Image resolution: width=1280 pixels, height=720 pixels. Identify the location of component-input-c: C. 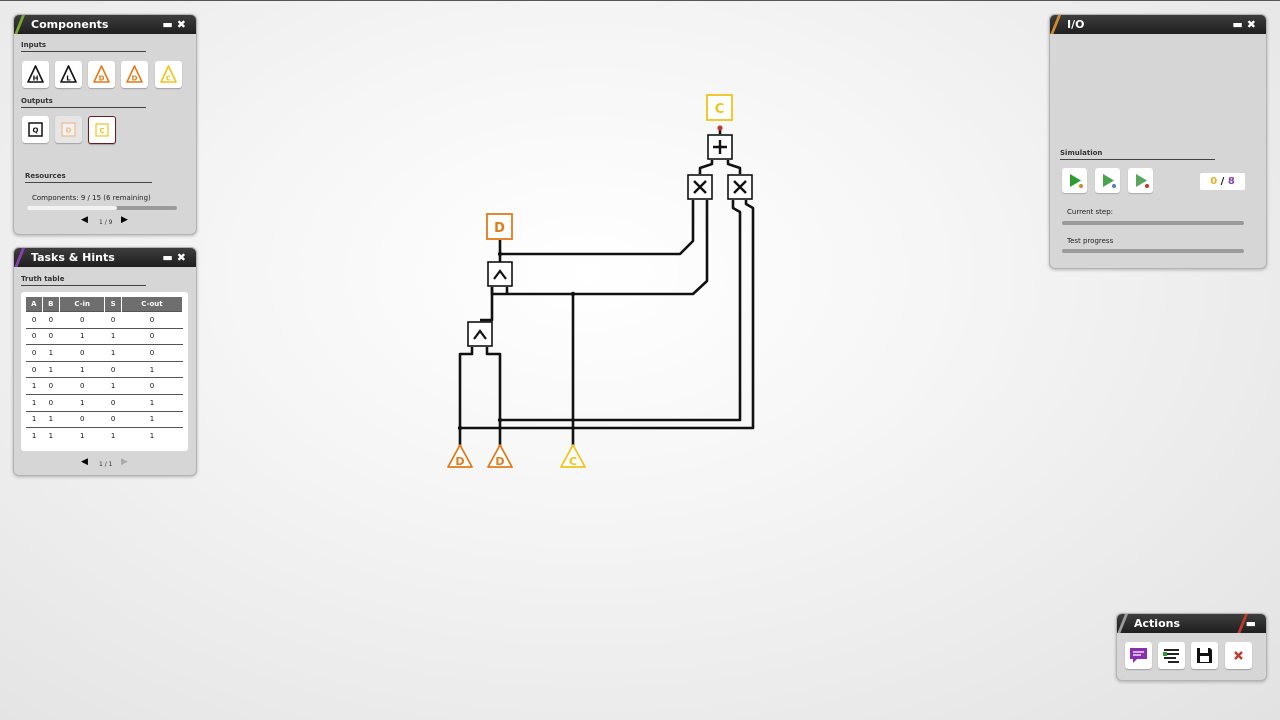
(168, 74).